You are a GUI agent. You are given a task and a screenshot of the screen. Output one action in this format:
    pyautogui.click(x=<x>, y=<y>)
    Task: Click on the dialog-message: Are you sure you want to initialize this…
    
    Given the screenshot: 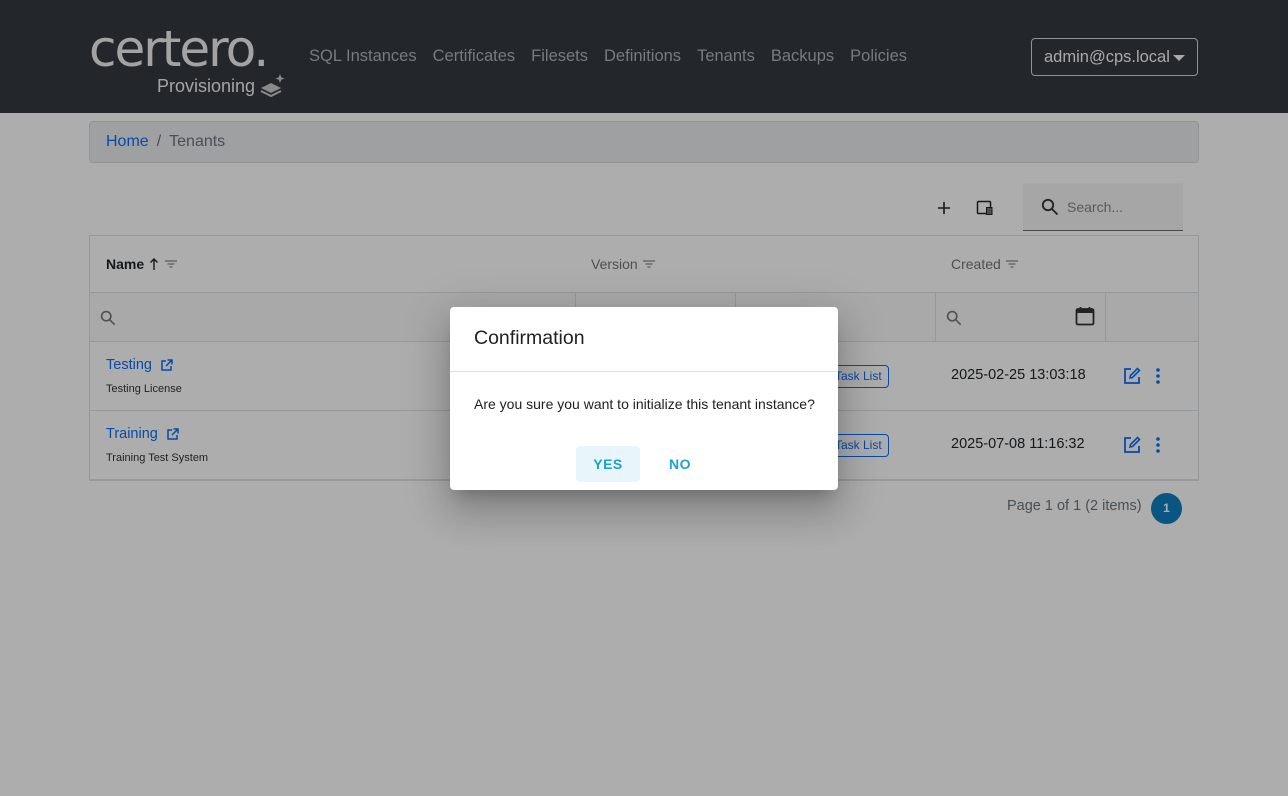 What is the action you would take?
    pyautogui.click(x=644, y=404)
    